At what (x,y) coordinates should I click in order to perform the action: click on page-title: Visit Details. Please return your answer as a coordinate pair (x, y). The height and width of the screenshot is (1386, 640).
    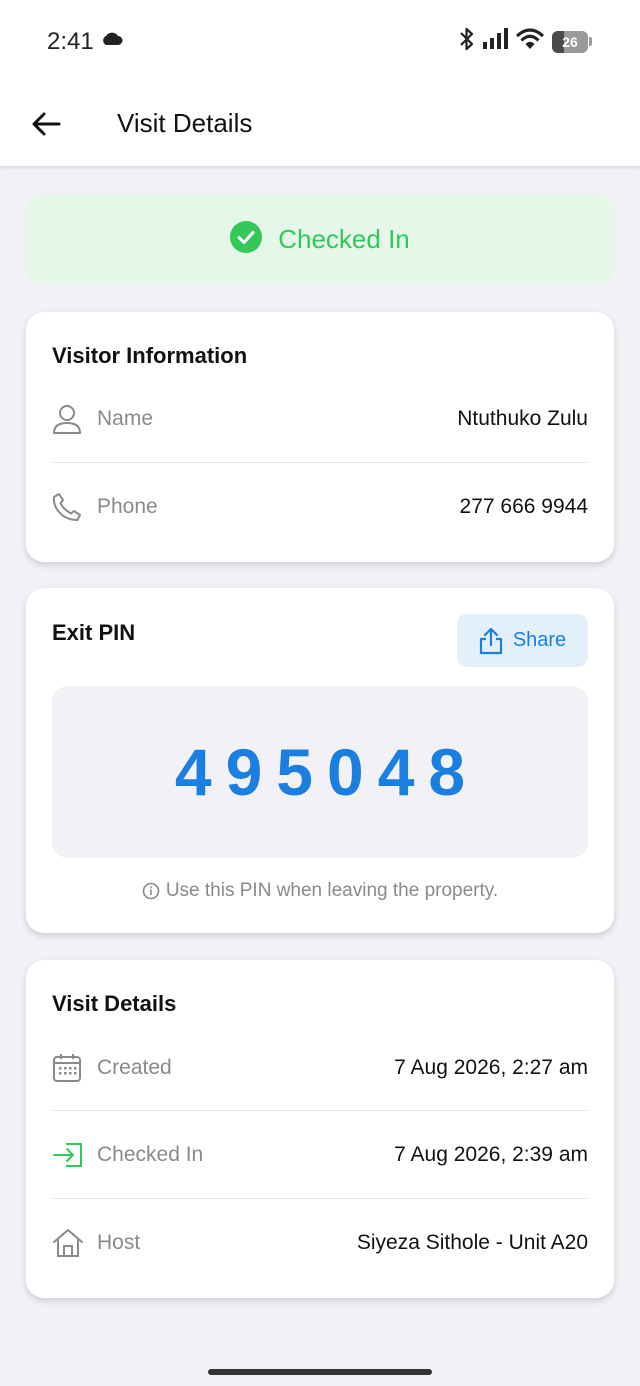
    Looking at the image, I should click on (185, 123).